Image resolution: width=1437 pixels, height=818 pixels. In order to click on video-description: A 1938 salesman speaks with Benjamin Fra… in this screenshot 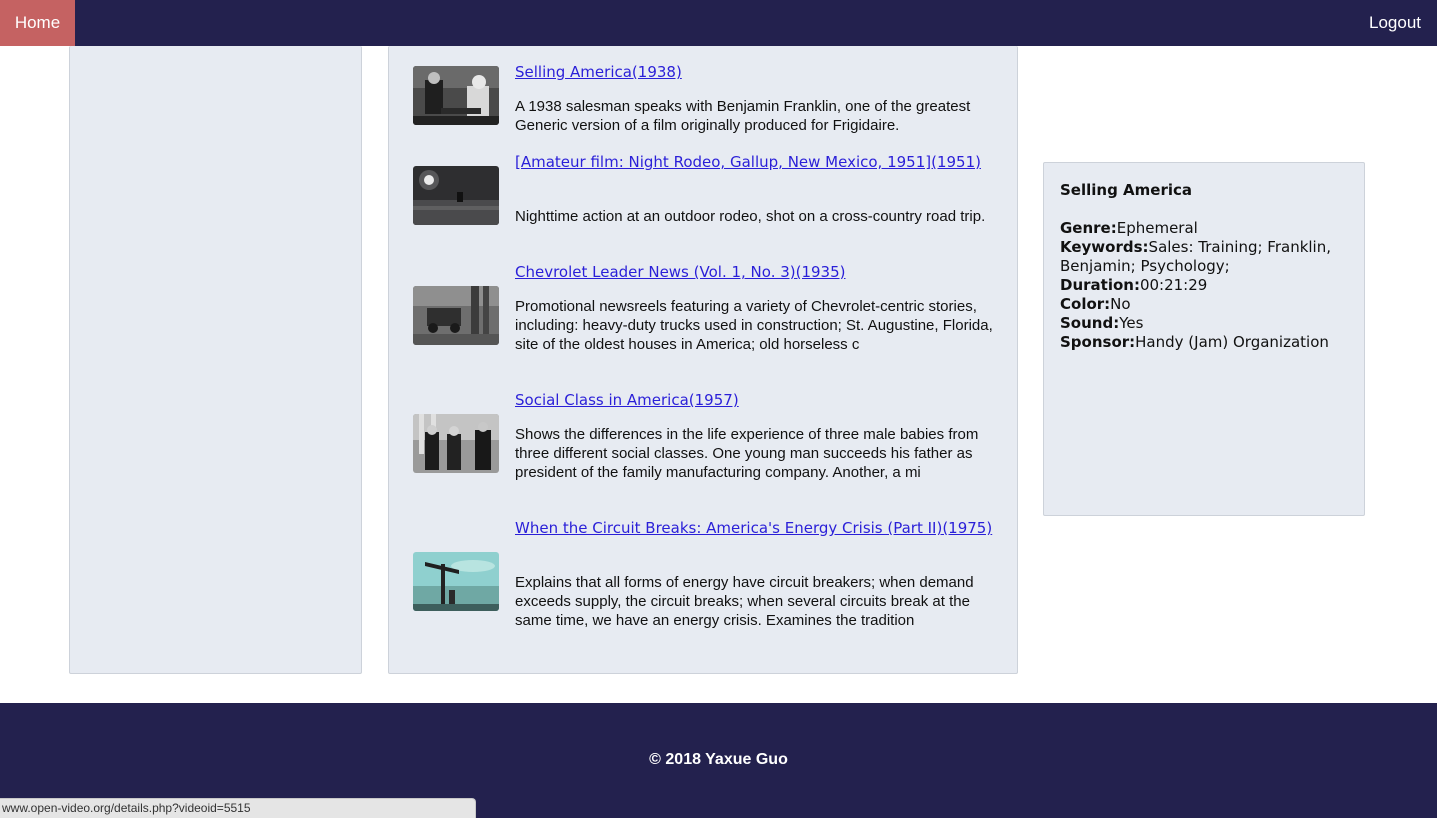, I will do `click(743, 116)`.